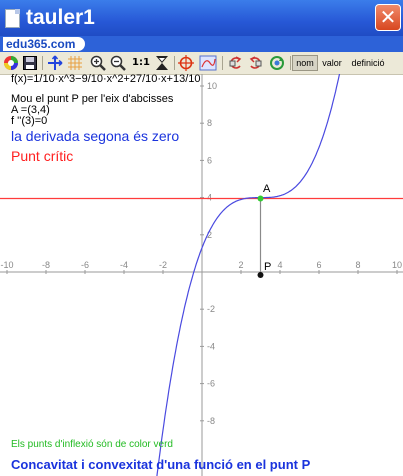  I want to click on y-tick-label: 4, so click(209, 198).